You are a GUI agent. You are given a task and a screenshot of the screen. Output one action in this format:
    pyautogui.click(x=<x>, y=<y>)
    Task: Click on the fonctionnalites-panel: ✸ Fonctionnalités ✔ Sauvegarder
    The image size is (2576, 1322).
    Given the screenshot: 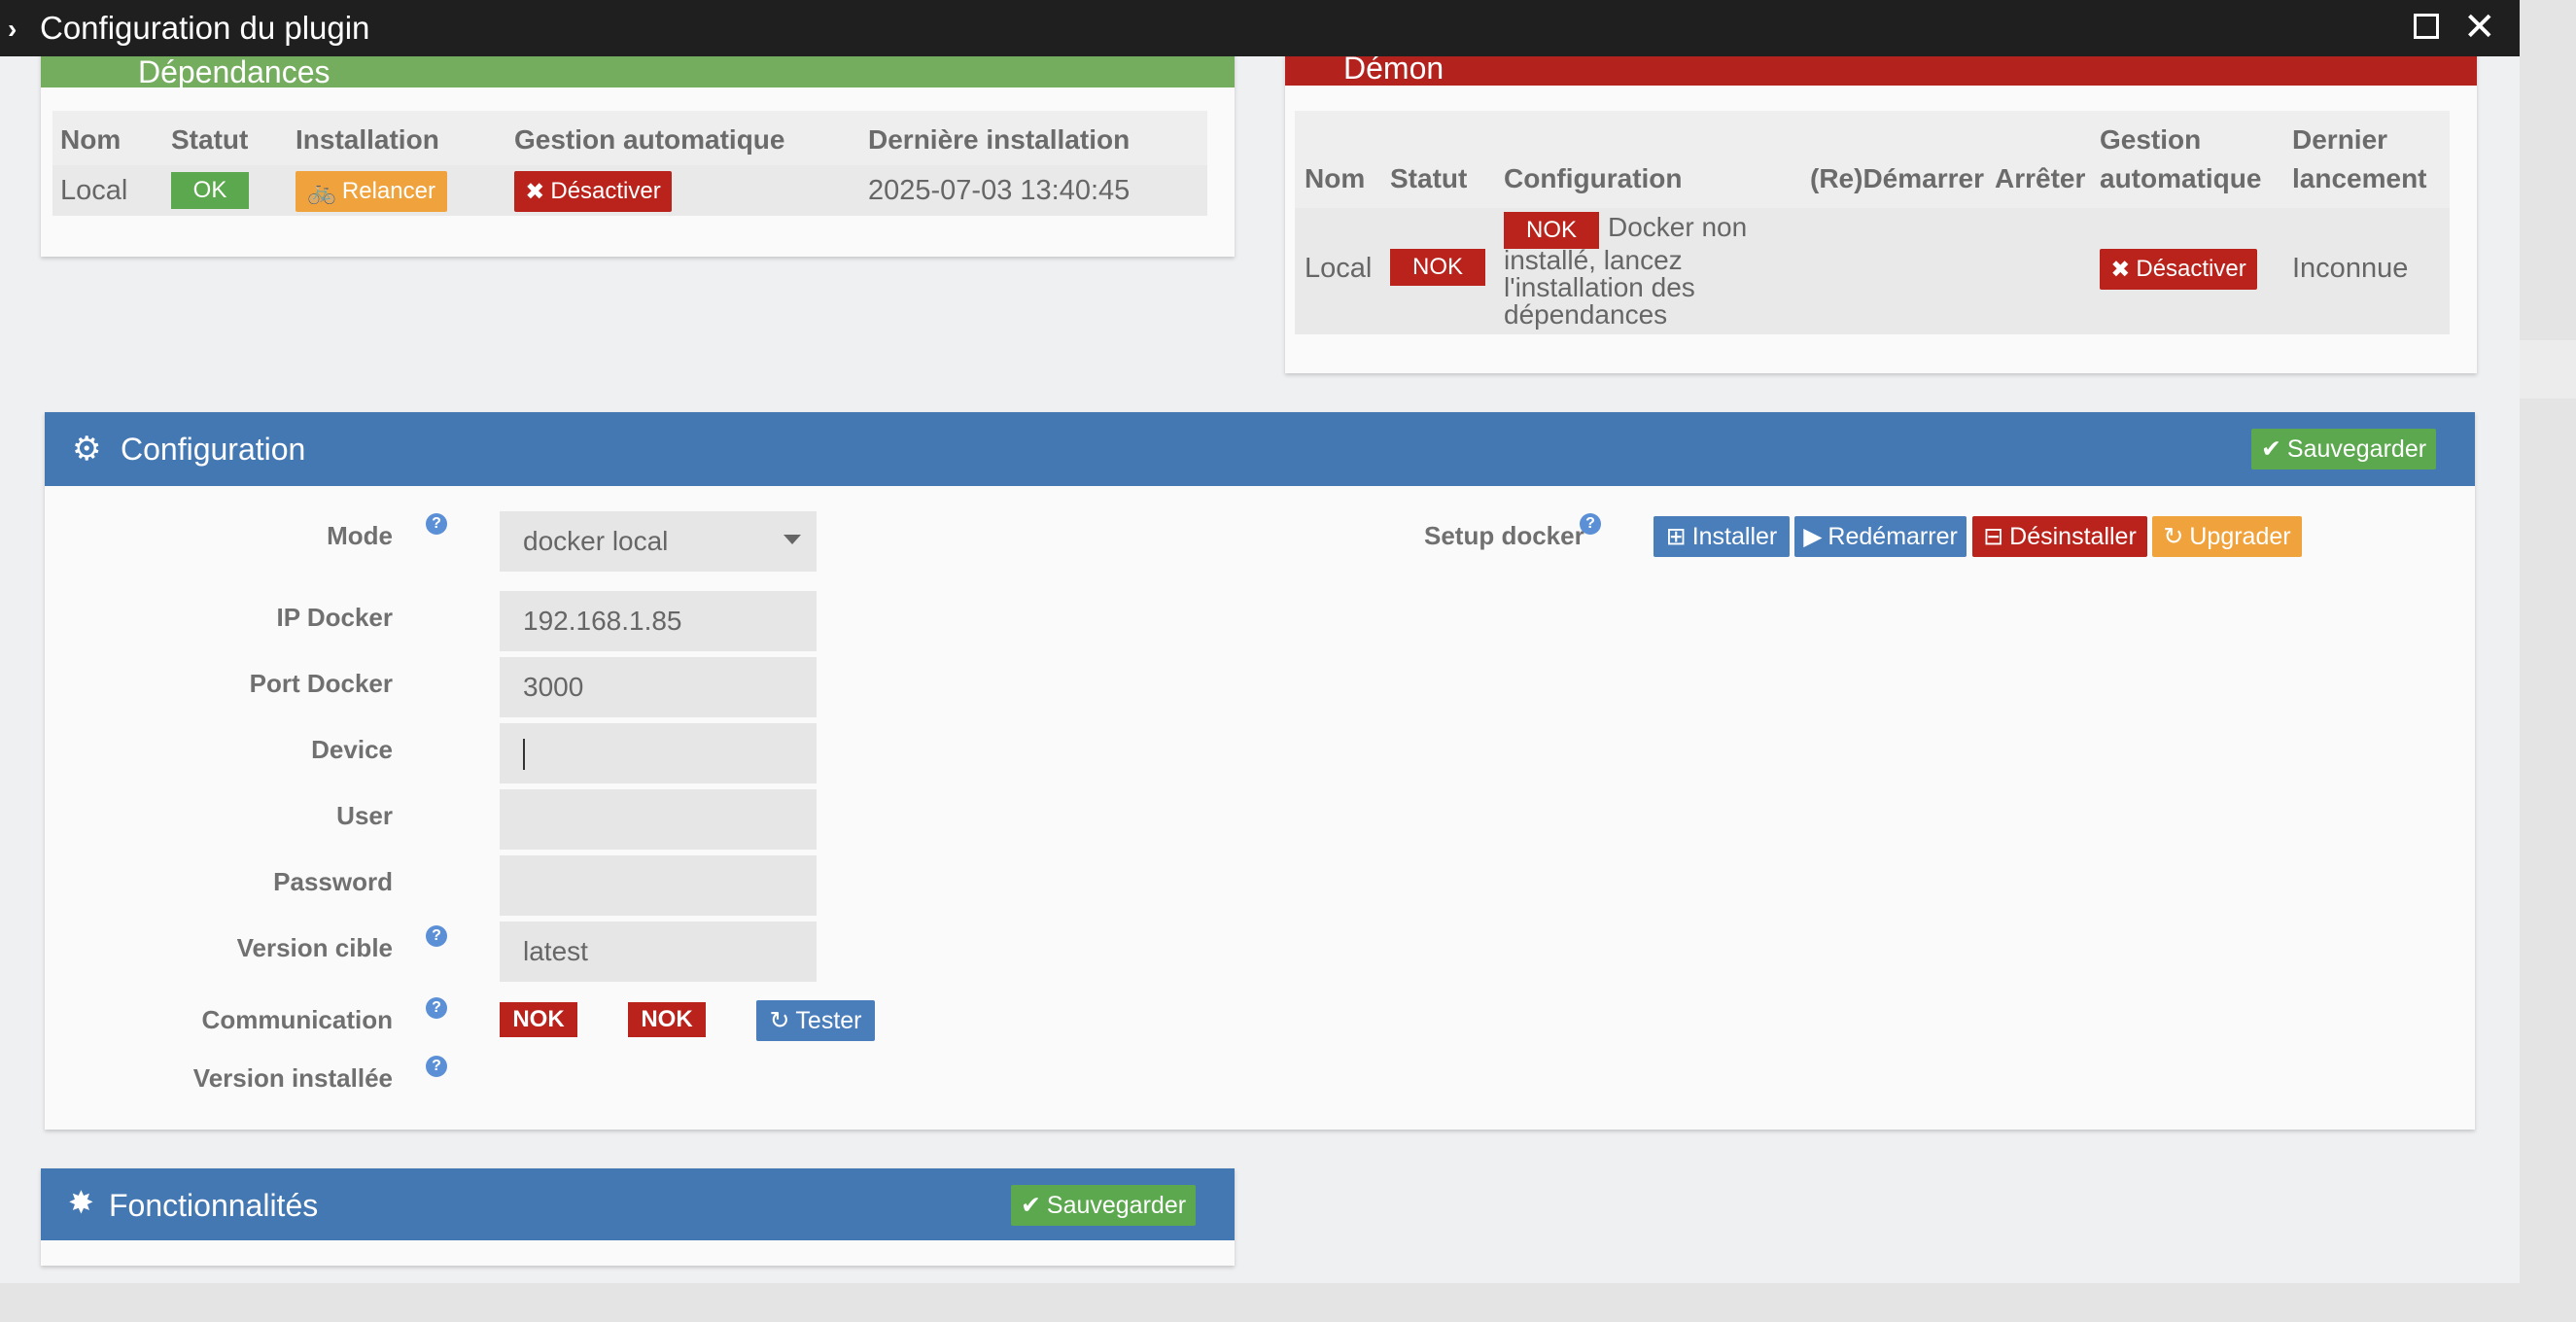 What is the action you would take?
    pyautogui.click(x=638, y=1217)
    